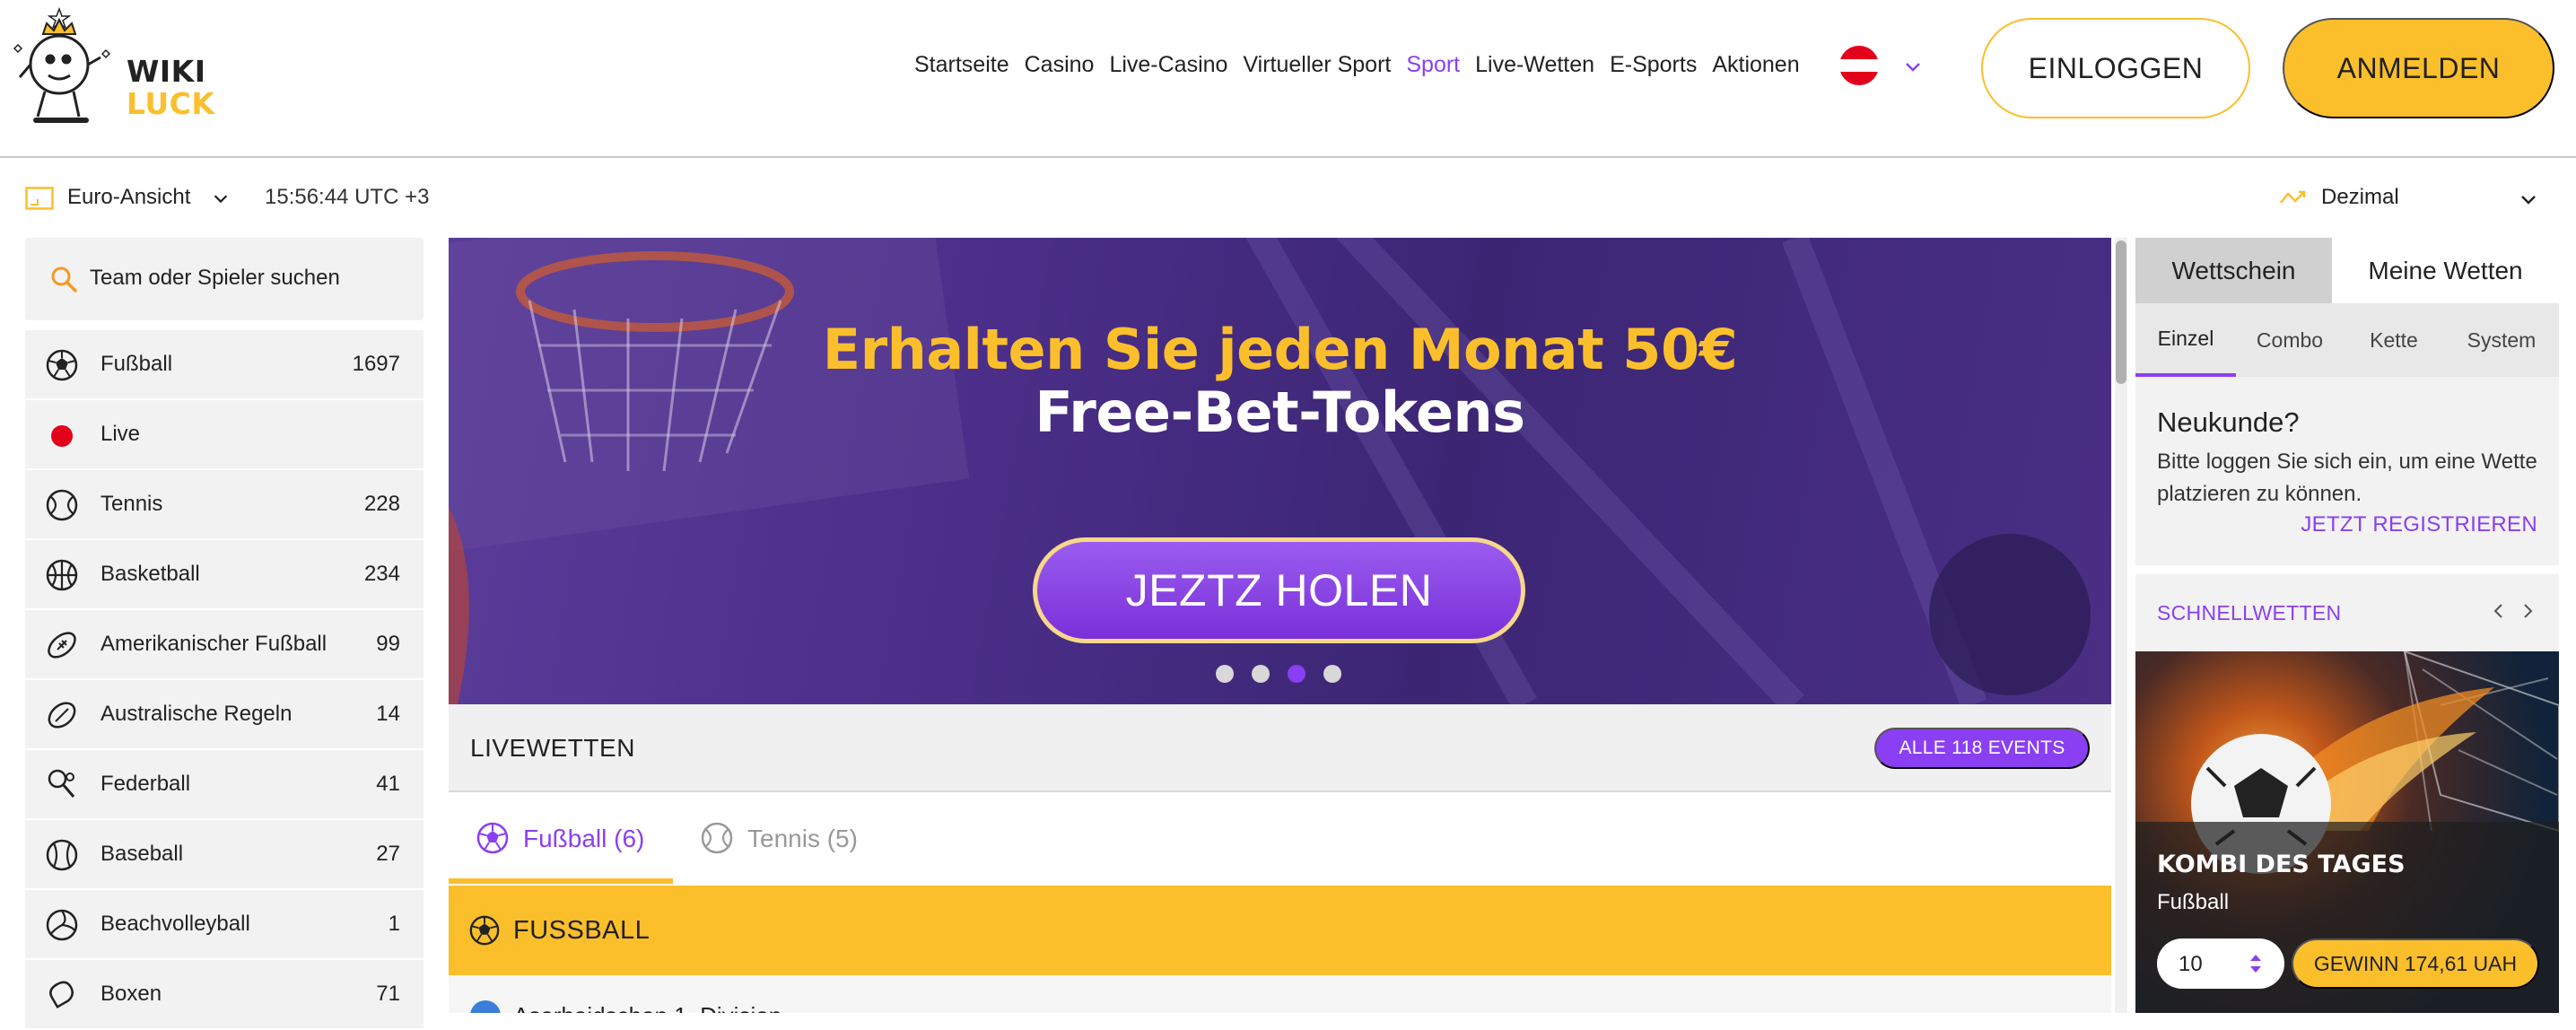 Image resolution: width=2576 pixels, height=1030 pixels. What do you see at coordinates (2360, 197) in the screenshot?
I see `odds-format-selector: Dezimal` at bounding box center [2360, 197].